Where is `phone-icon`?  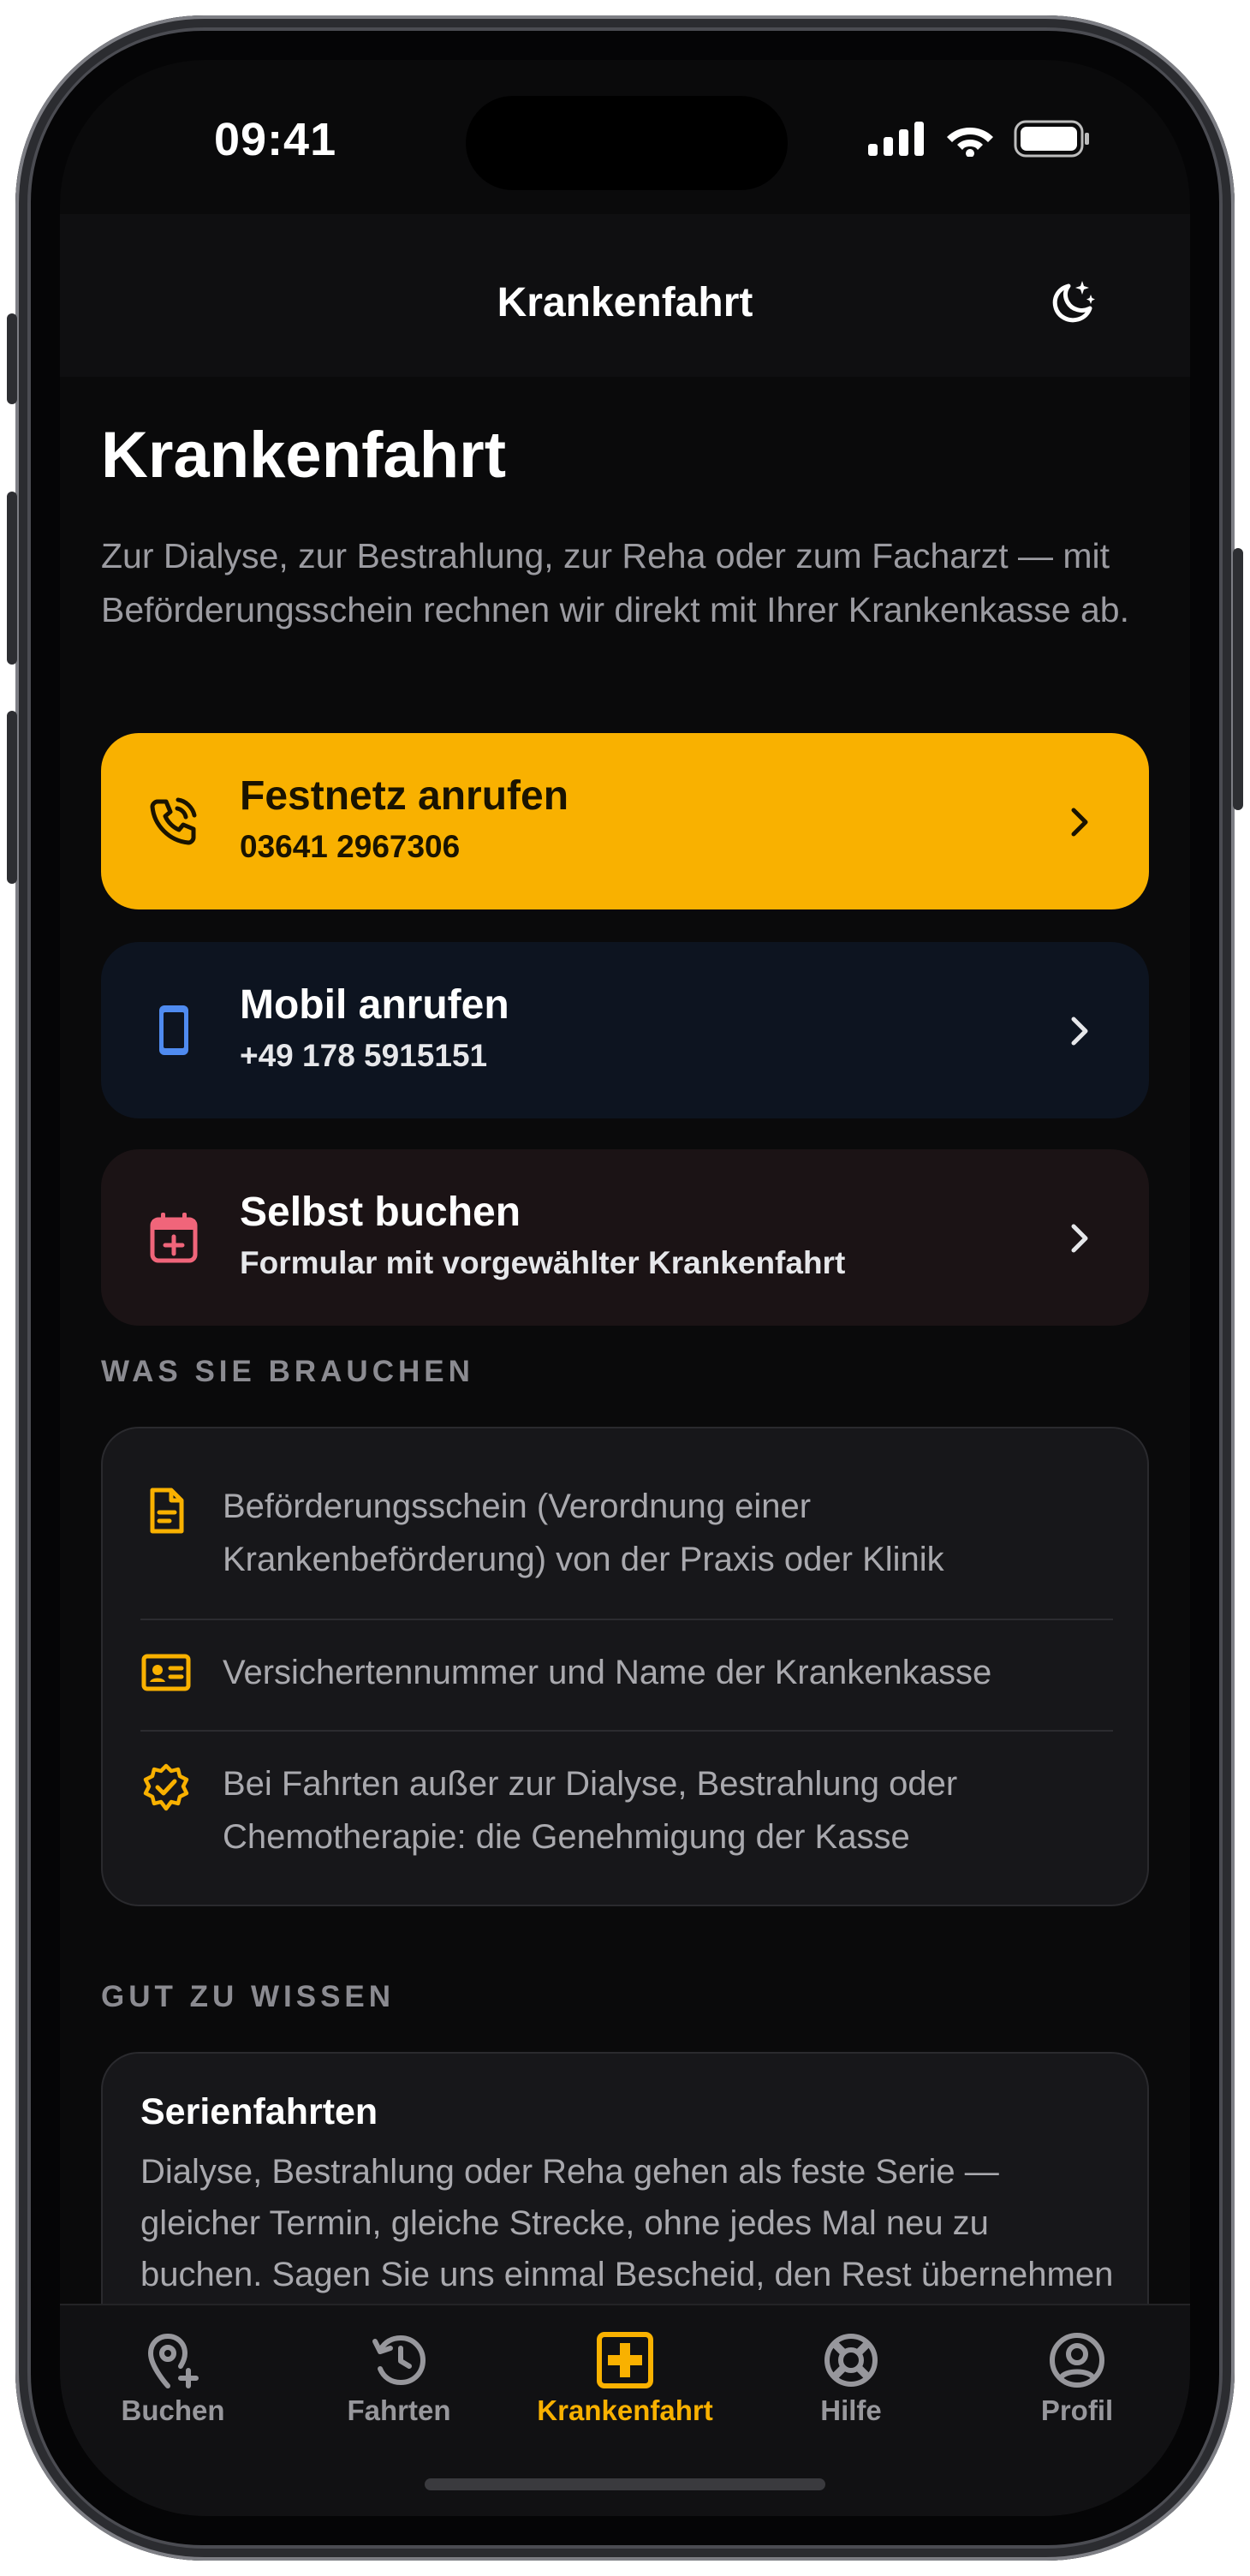 phone-icon is located at coordinates (173, 821).